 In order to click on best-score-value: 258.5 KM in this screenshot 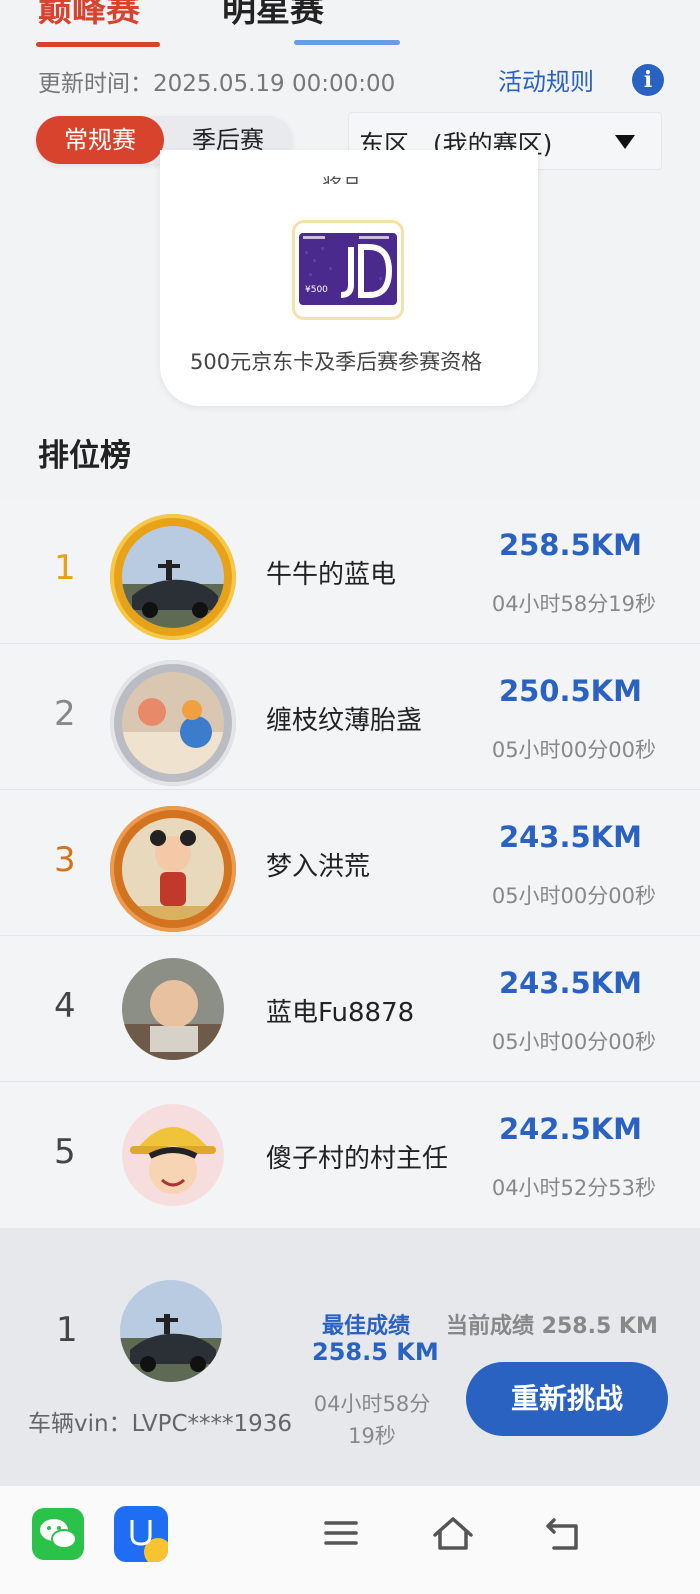, I will do `click(375, 1352)`.